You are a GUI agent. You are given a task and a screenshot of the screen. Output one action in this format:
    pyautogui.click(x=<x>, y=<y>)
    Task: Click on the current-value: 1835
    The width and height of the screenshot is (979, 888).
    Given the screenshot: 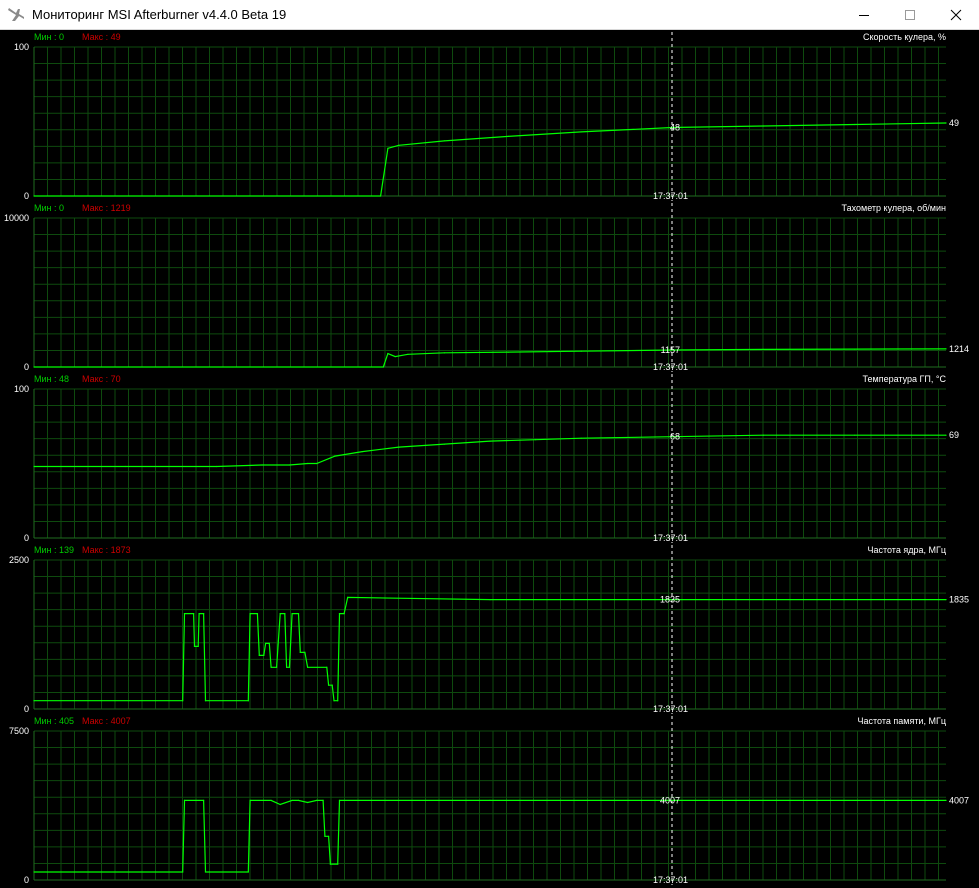 What is the action you would take?
    pyautogui.click(x=959, y=600)
    